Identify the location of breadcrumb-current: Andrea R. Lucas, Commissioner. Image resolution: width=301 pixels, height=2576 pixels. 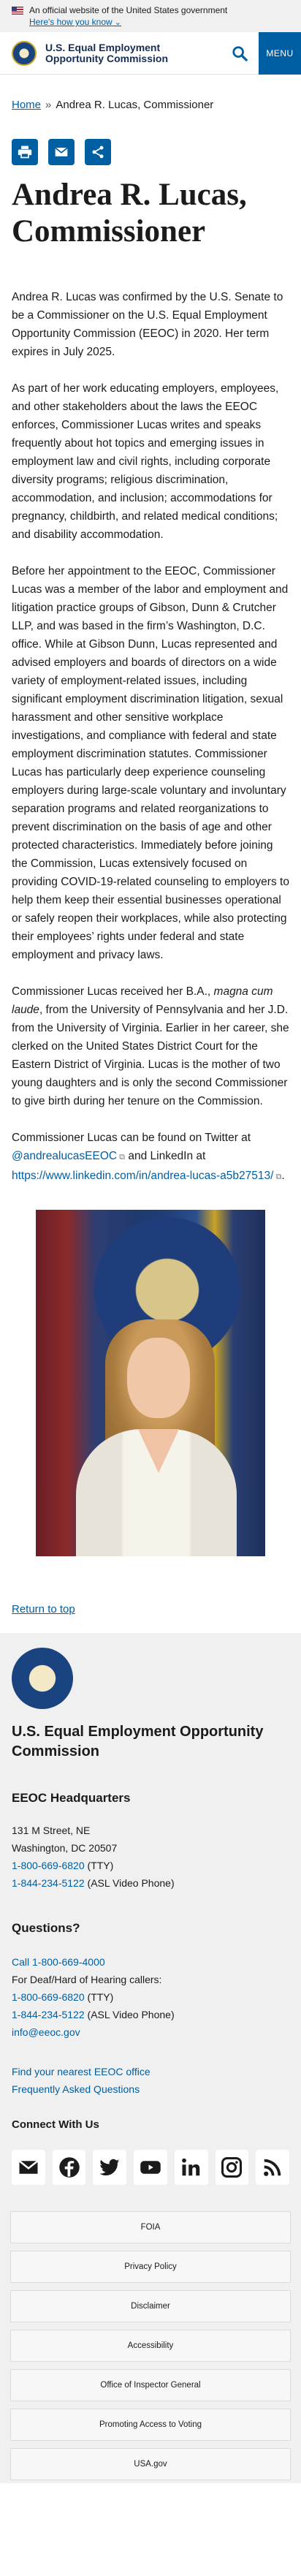
(135, 105).